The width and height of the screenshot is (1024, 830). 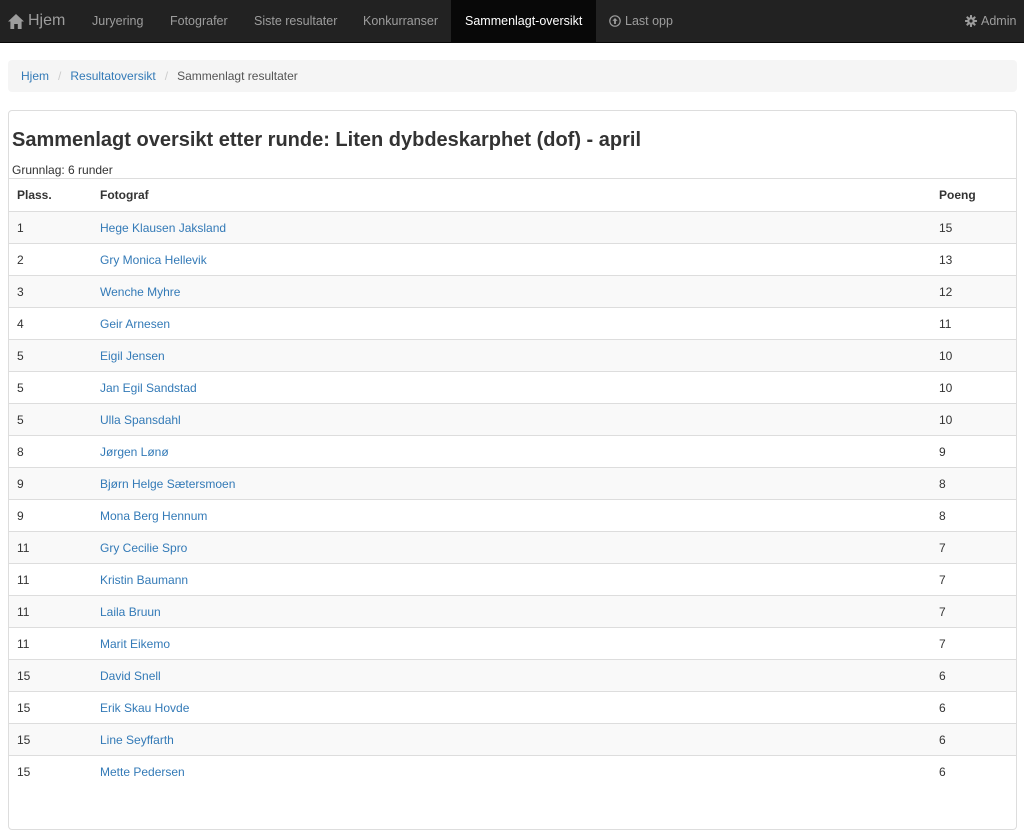 What do you see at coordinates (973, 195) in the screenshot?
I see `header-points: Poeng` at bounding box center [973, 195].